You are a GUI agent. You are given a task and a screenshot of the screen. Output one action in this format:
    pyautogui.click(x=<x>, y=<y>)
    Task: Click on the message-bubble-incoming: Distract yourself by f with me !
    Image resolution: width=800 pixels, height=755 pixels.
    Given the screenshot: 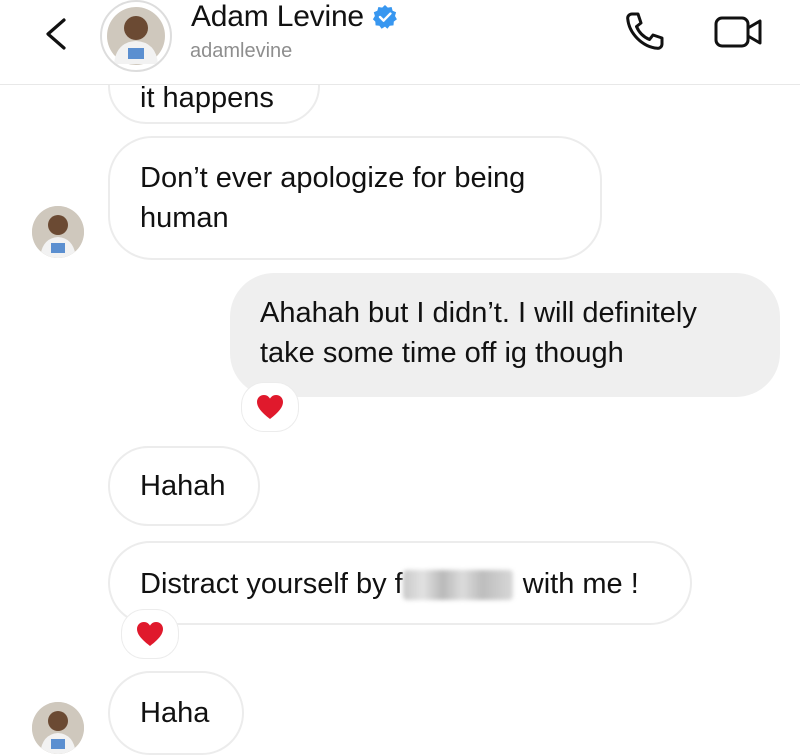 What is the action you would take?
    pyautogui.click(x=400, y=583)
    